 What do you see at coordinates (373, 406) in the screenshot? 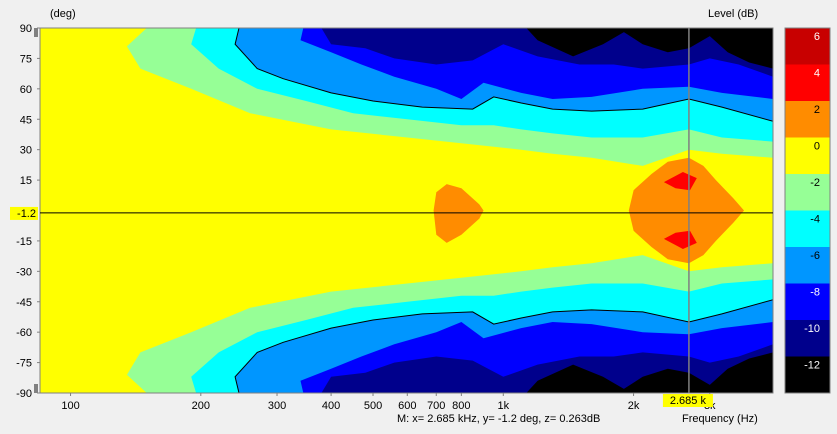
I see `x-tick-label: 500` at bounding box center [373, 406].